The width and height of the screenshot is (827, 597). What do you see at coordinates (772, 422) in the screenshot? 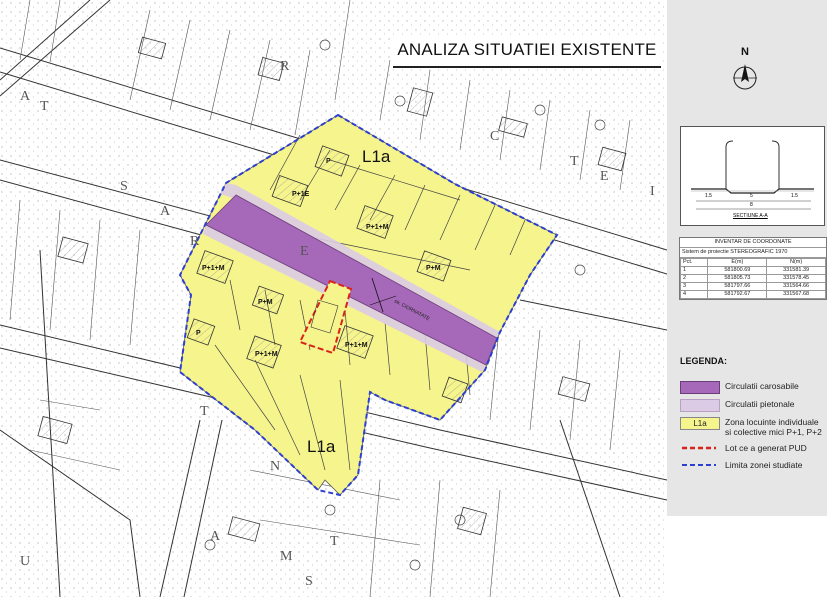
I see `legend-label: Zona locuinte individuale` at bounding box center [772, 422].